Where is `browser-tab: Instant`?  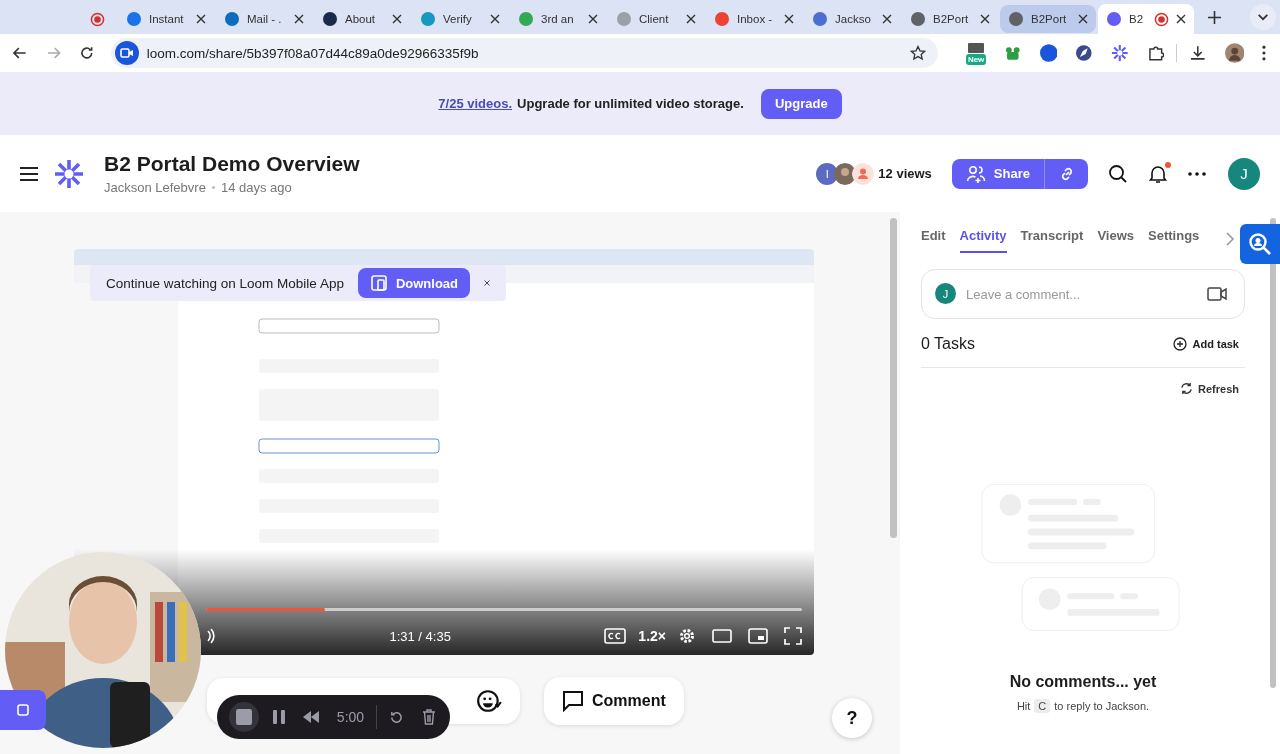
browser-tab: Instant is located at coordinates (166, 19).